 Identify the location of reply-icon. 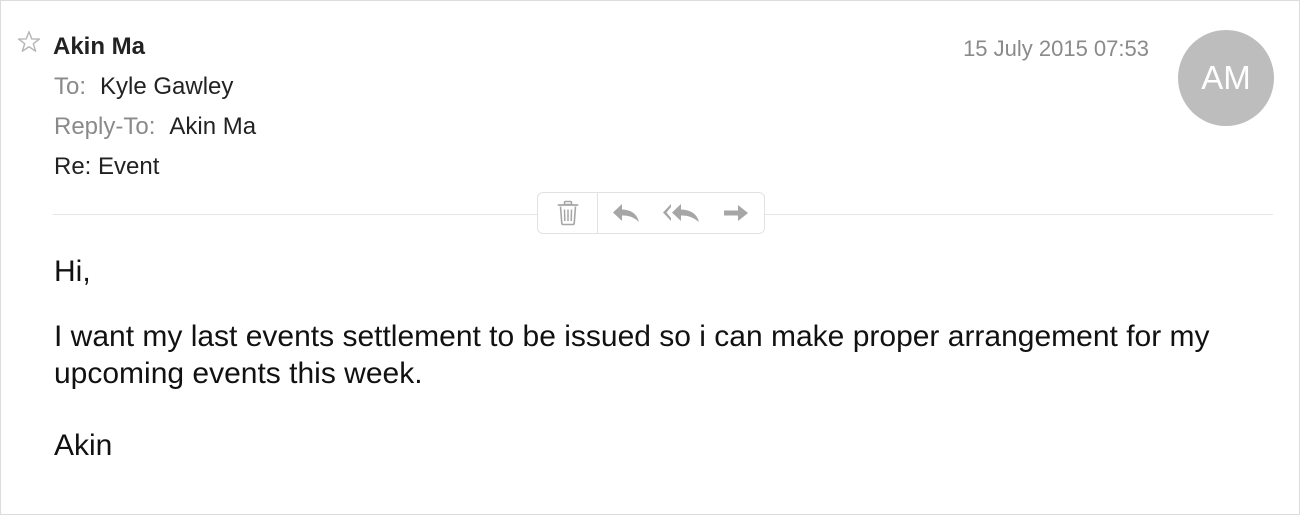
(626, 213).